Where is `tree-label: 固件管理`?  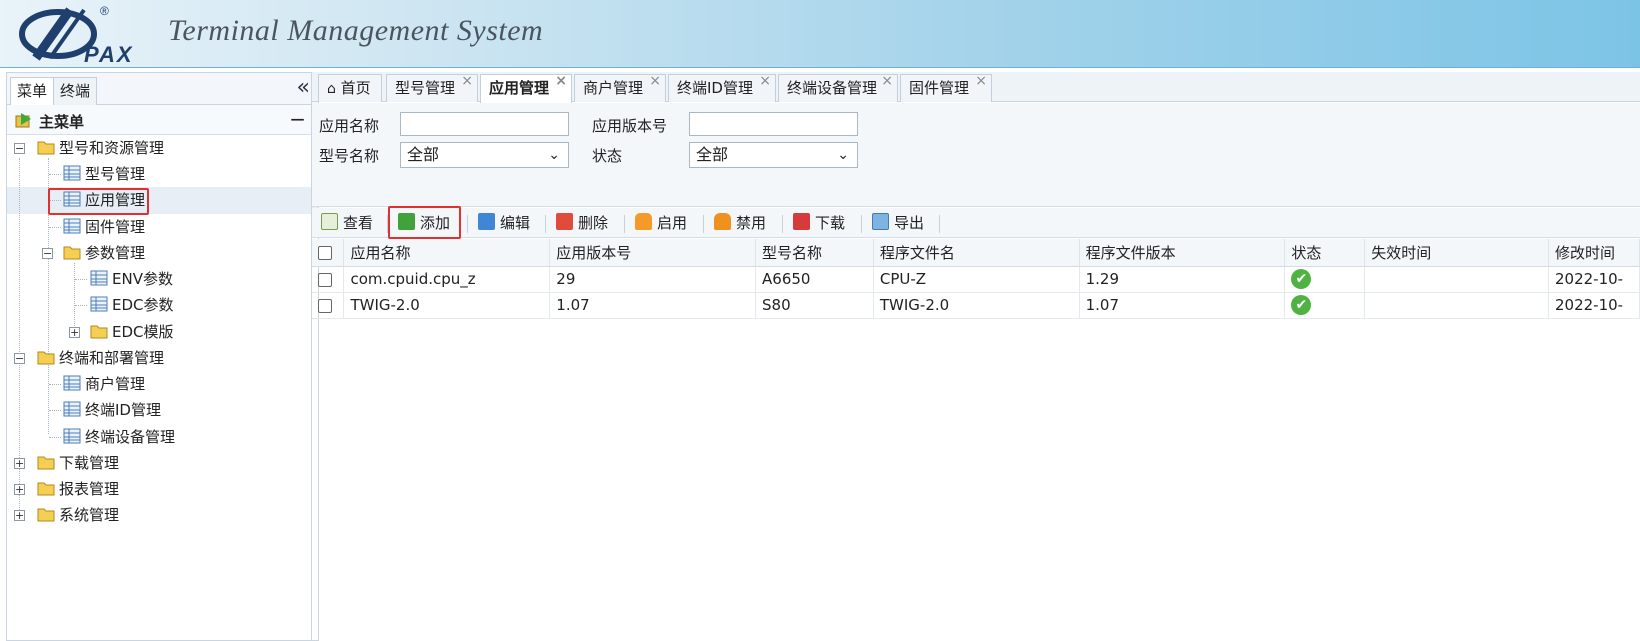 tree-label: 固件管理 is located at coordinates (115, 227).